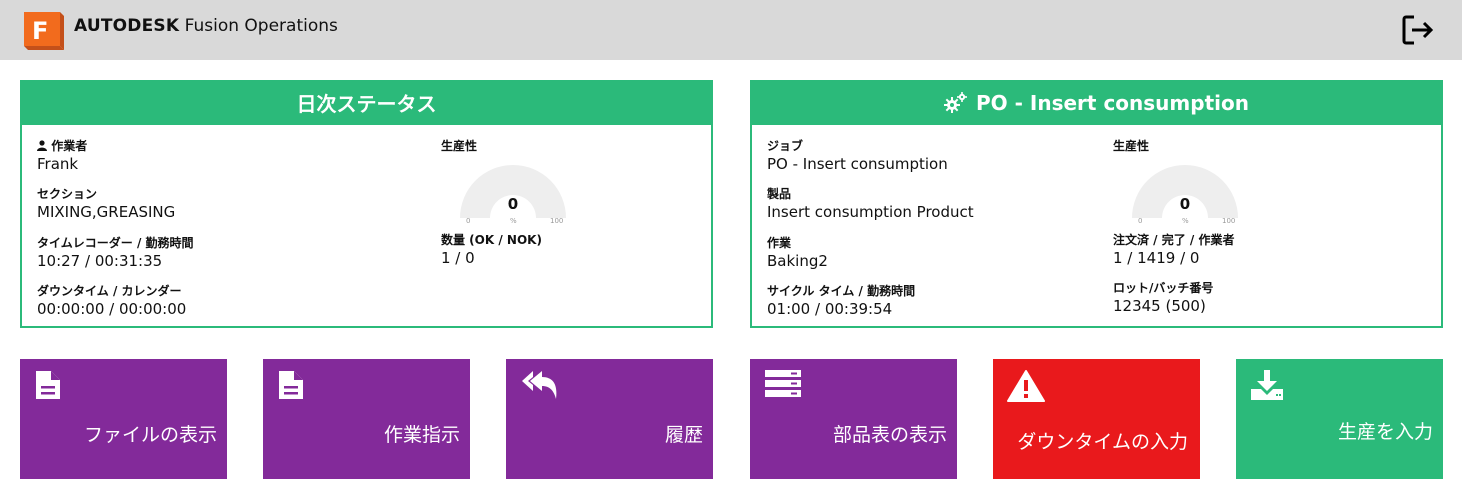  I want to click on quantity-value: 1 / 0, so click(458, 258).